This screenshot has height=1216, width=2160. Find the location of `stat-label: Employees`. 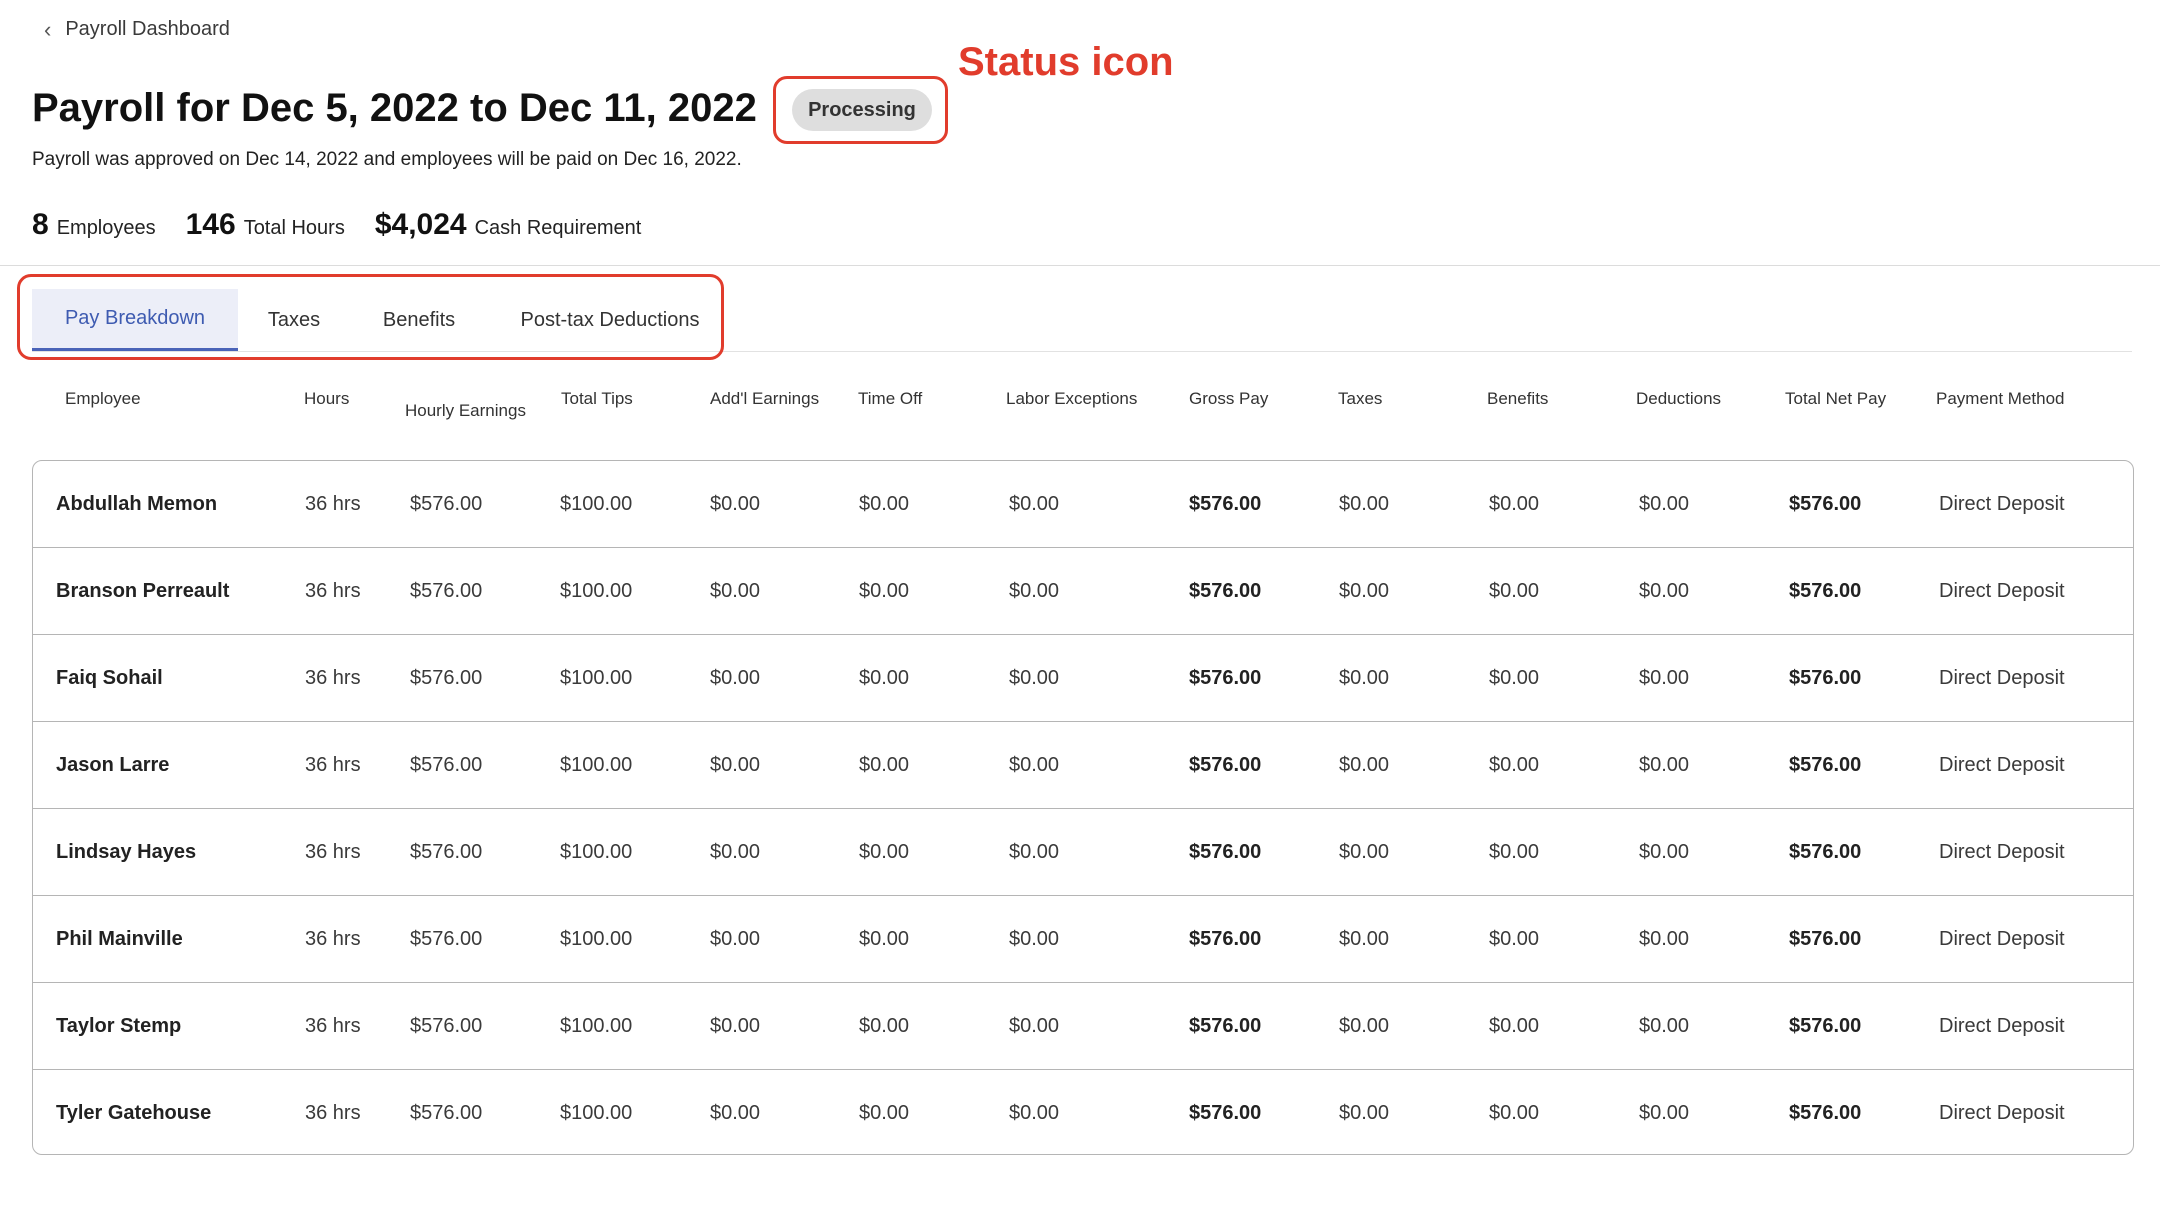

stat-label: Employees is located at coordinates (106, 228).